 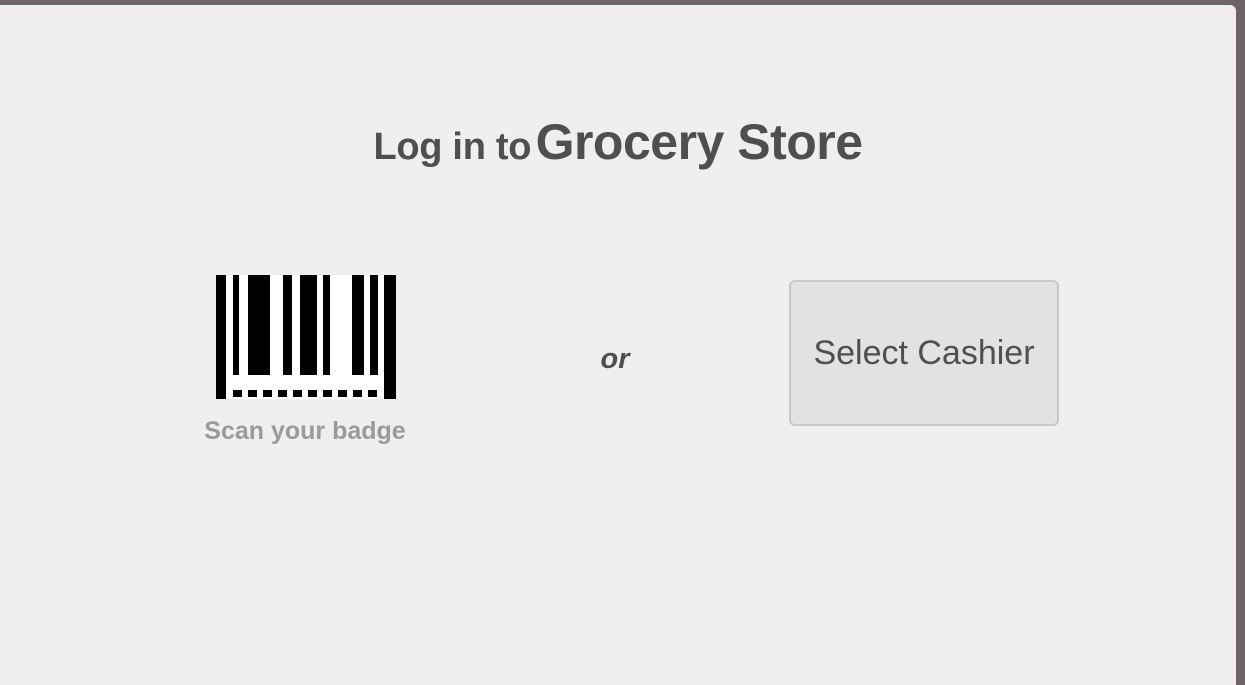 I want to click on select-cashier-button: Select Cashier, so click(x=924, y=353).